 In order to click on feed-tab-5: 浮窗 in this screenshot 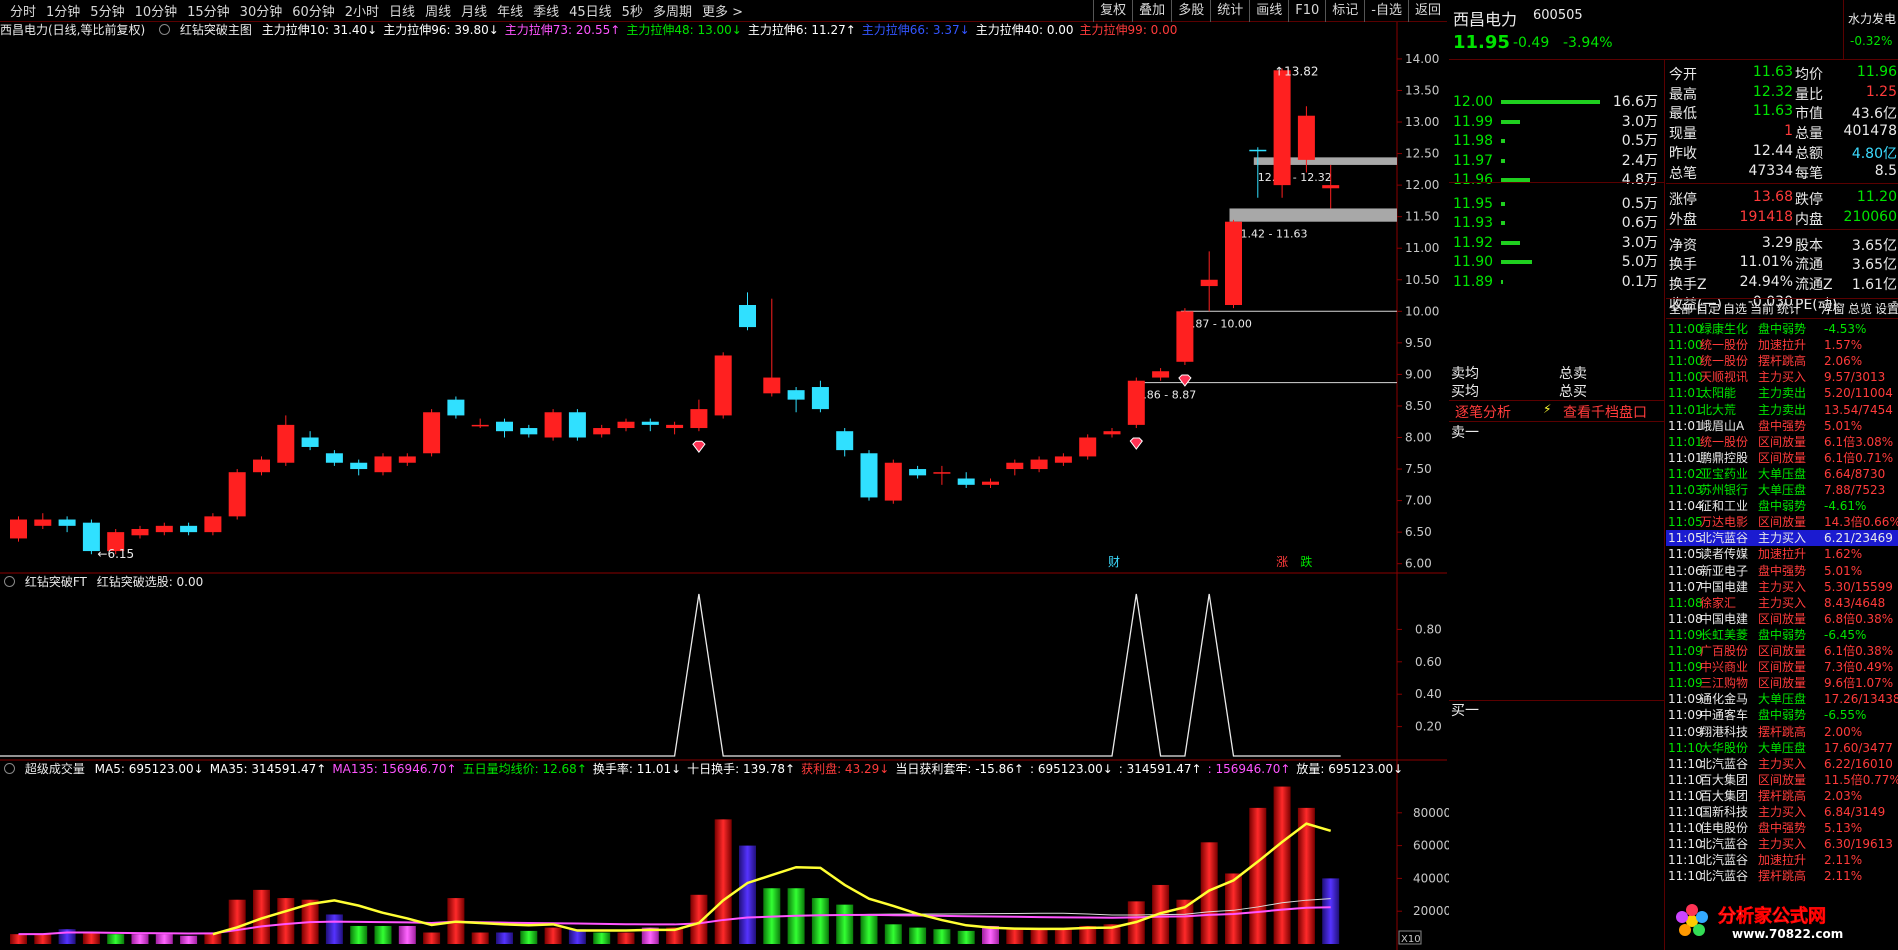, I will do `click(1833, 308)`.